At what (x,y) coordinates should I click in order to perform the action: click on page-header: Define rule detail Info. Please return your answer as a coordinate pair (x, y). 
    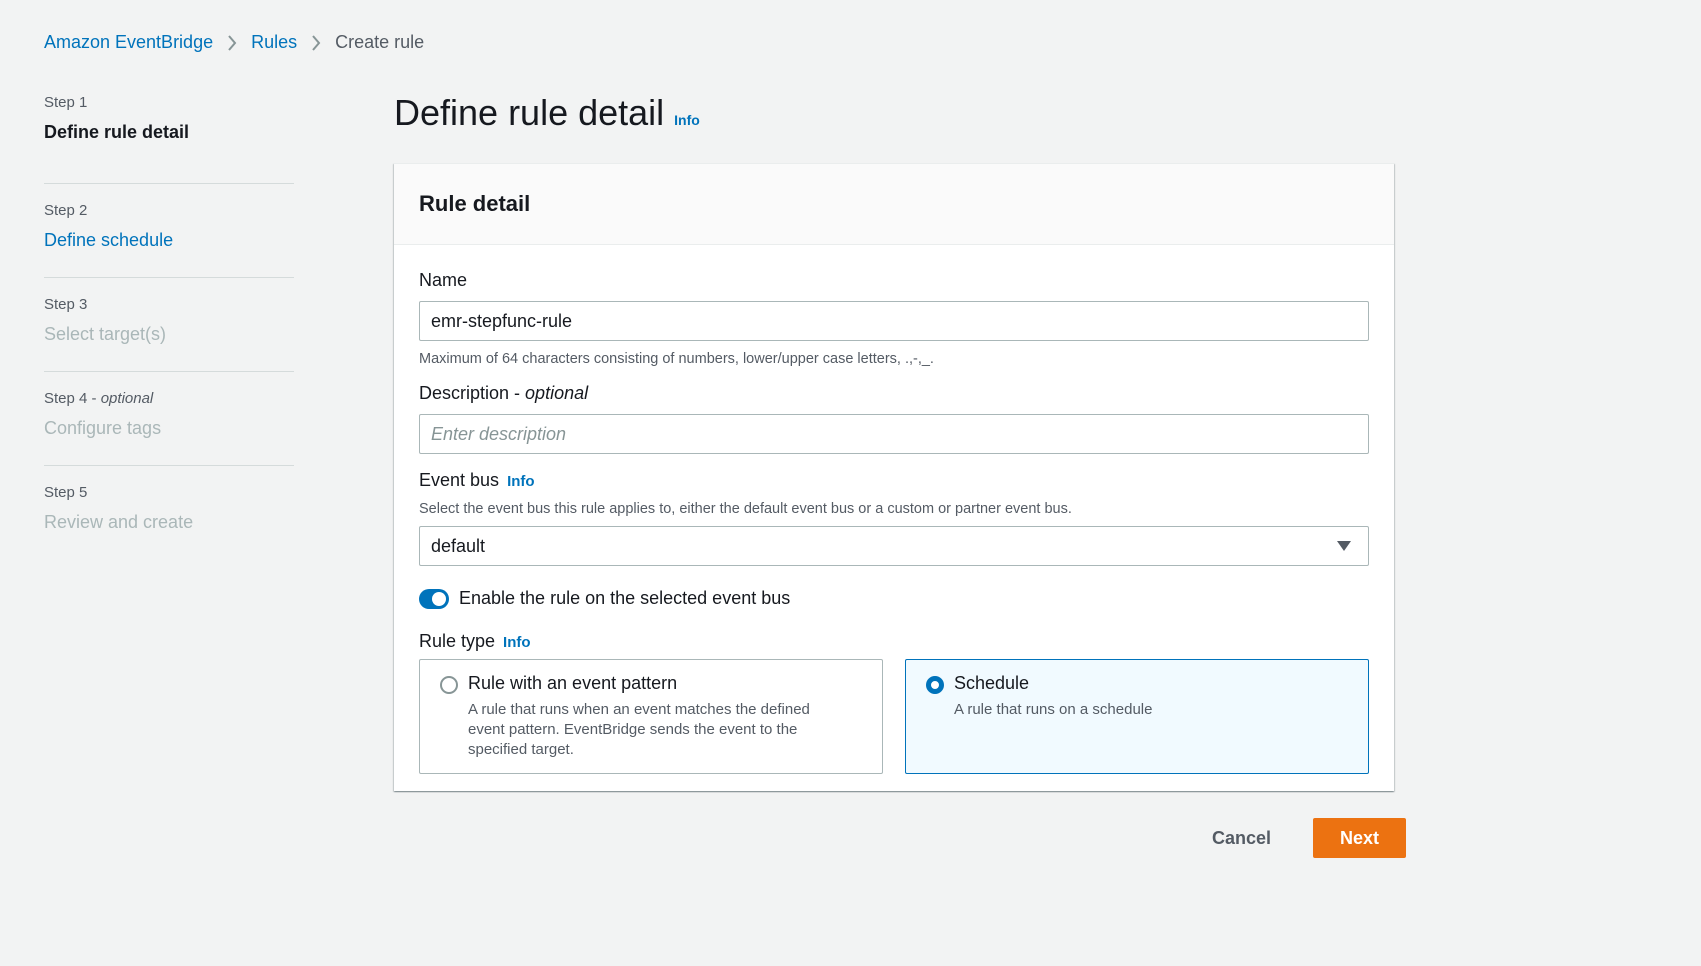
    Looking at the image, I should click on (547, 113).